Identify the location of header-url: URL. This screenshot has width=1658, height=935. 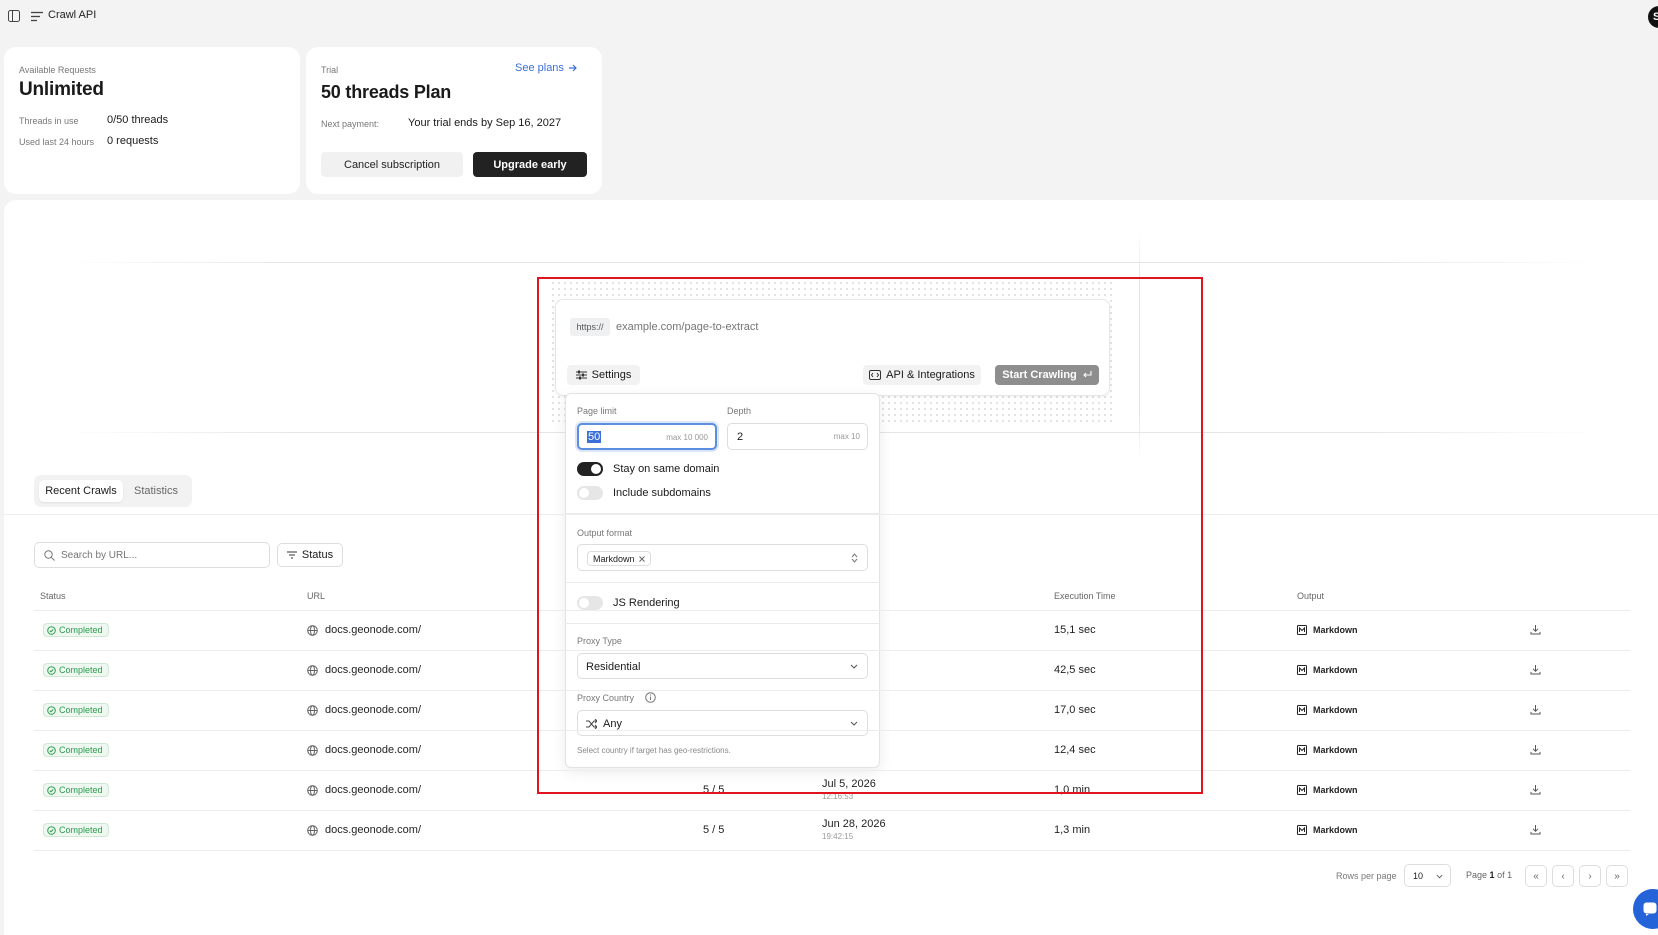
(316, 596).